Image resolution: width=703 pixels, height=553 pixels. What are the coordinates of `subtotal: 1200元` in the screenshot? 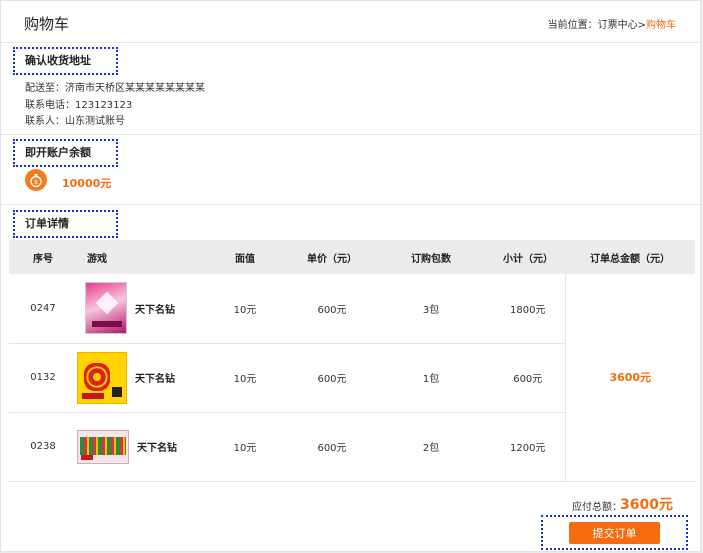 It's located at (528, 447).